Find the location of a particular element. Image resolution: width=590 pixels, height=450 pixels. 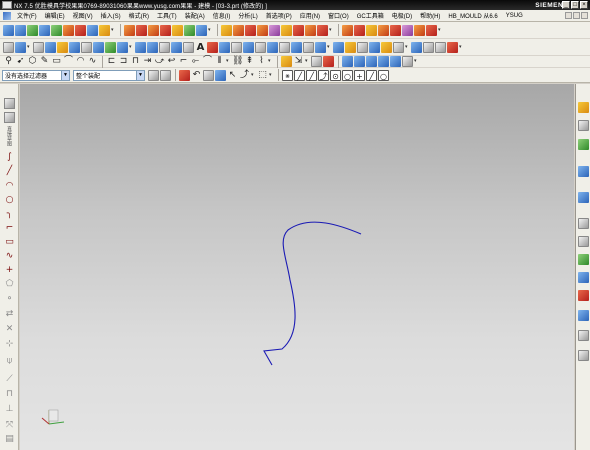

trim-curve-icon: ↩ is located at coordinates (171, 61).